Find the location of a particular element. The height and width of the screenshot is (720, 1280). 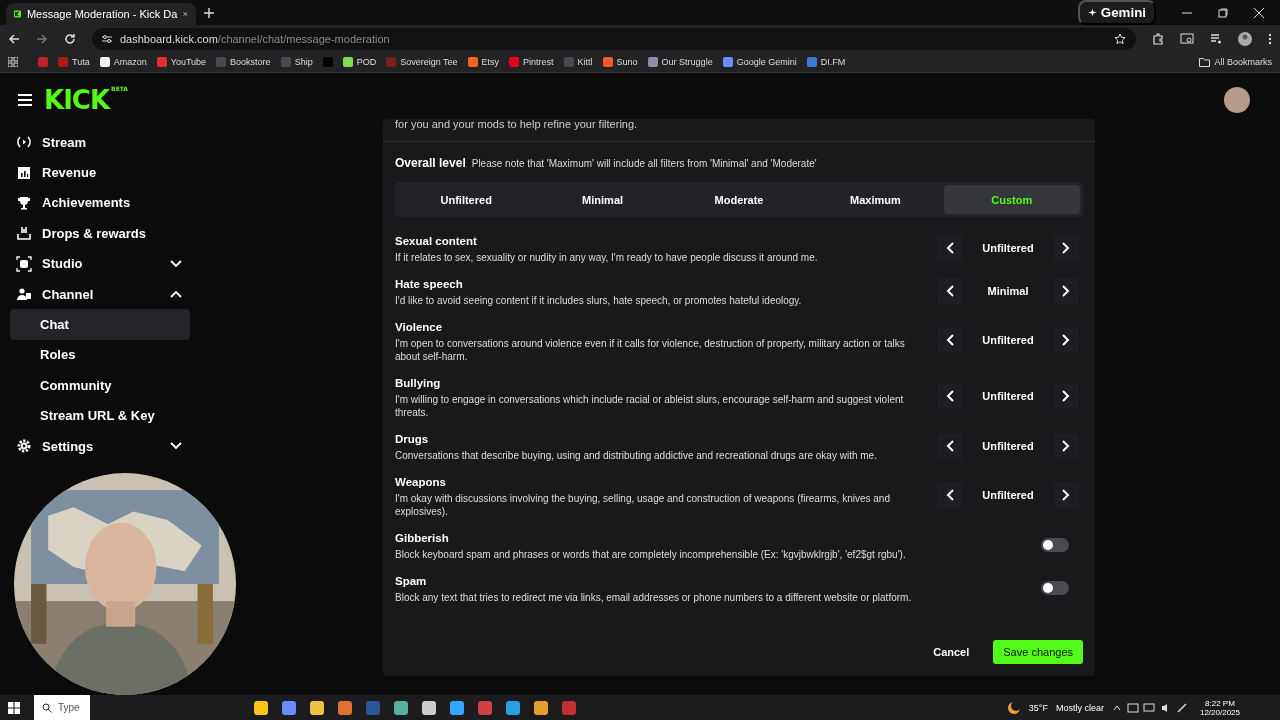

sidebar-item: Roles is located at coordinates (100, 355).